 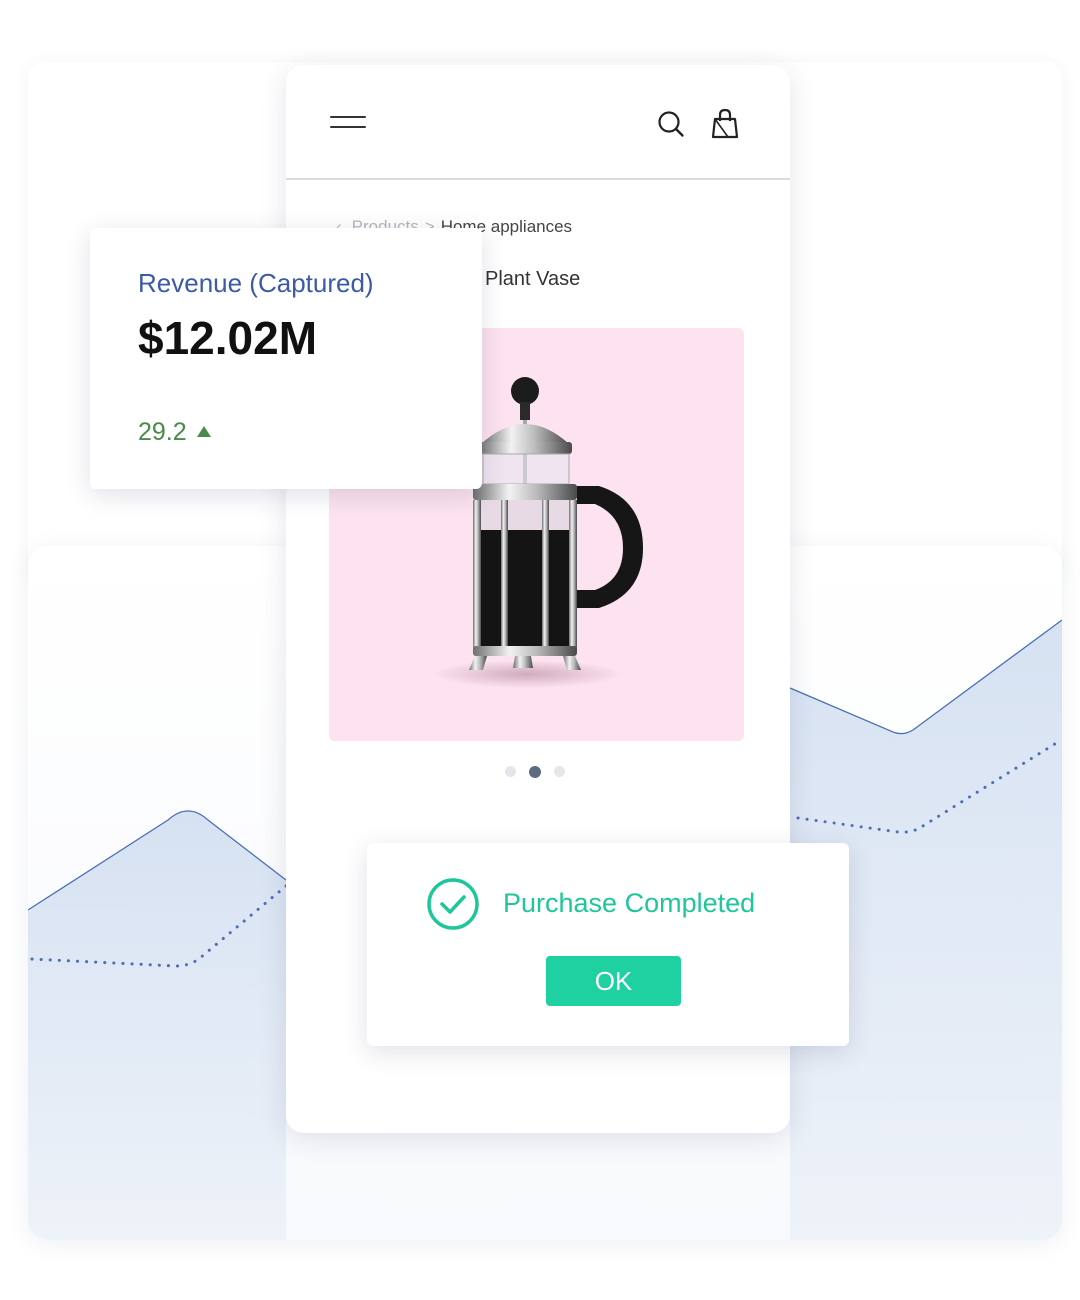 What do you see at coordinates (608, 944) in the screenshot?
I see `purchase-dialog: Purchase Completed OK` at bounding box center [608, 944].